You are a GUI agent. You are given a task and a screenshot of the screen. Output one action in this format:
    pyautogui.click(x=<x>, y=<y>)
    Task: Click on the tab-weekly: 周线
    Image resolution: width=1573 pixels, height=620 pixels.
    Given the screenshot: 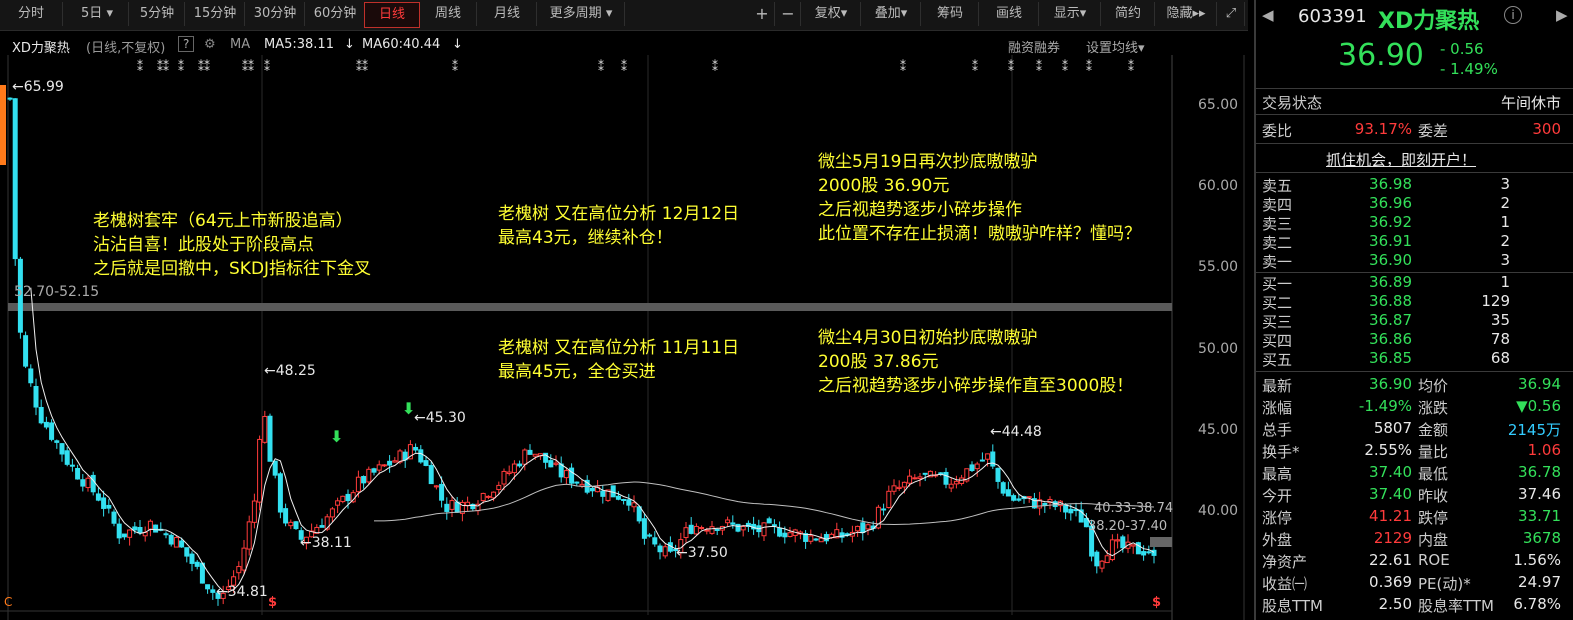 What is the action you would take?
    pyautogui.click(x=448, y=14)
    